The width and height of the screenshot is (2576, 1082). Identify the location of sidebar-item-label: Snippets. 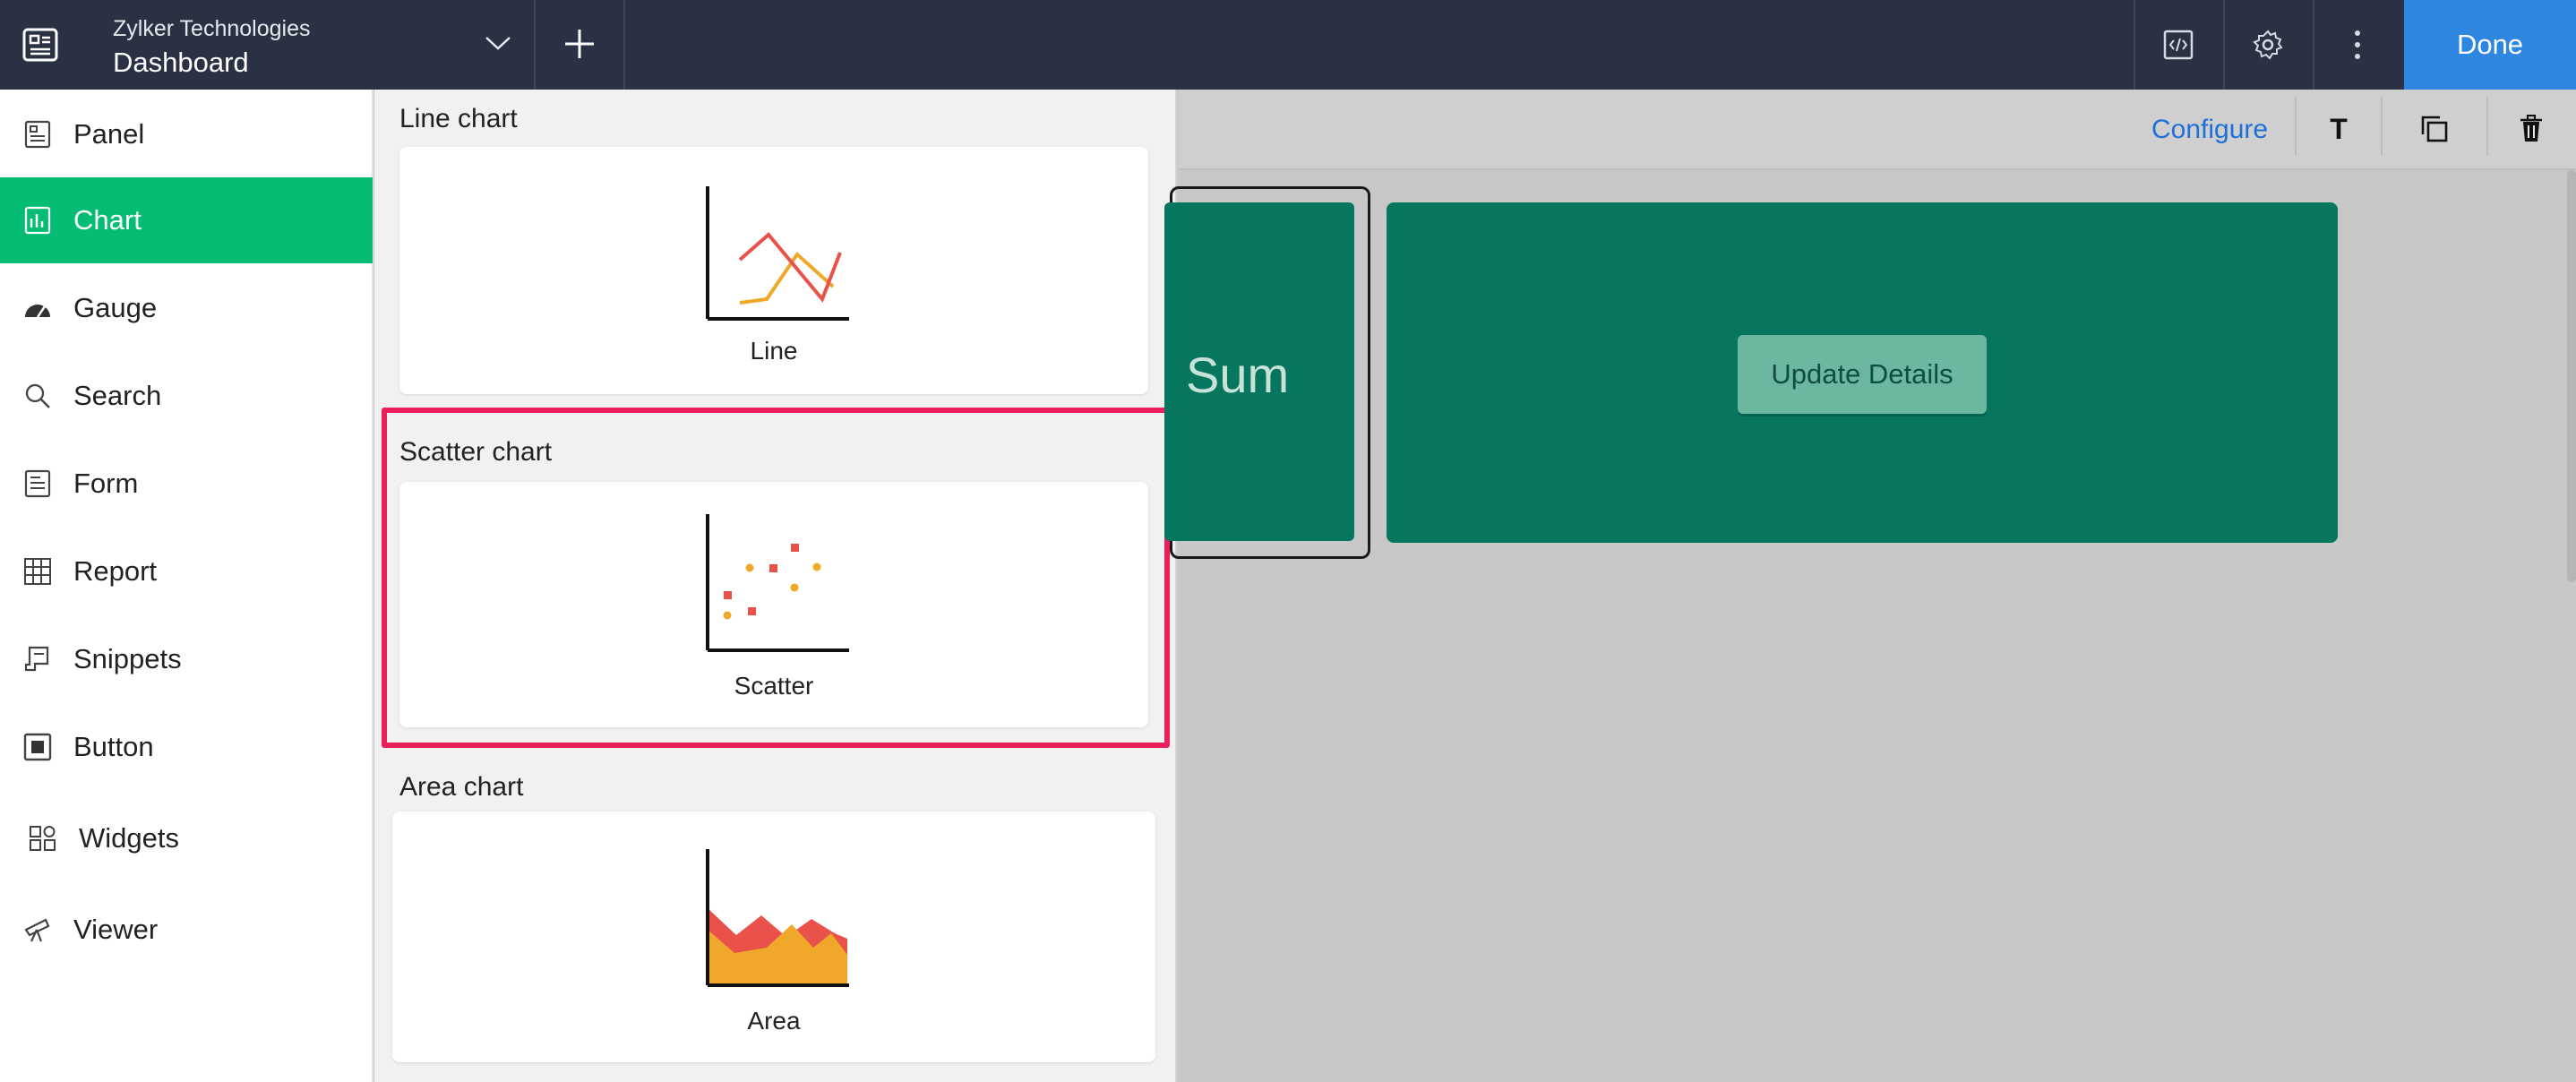
(127, 658).